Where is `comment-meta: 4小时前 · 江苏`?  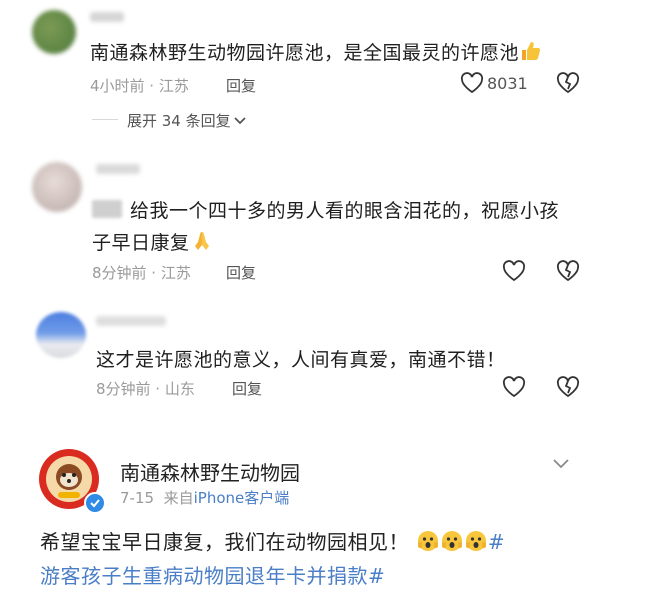
comment-meta: 4小时前 · 江苏 is located at coordinates (139, 86).